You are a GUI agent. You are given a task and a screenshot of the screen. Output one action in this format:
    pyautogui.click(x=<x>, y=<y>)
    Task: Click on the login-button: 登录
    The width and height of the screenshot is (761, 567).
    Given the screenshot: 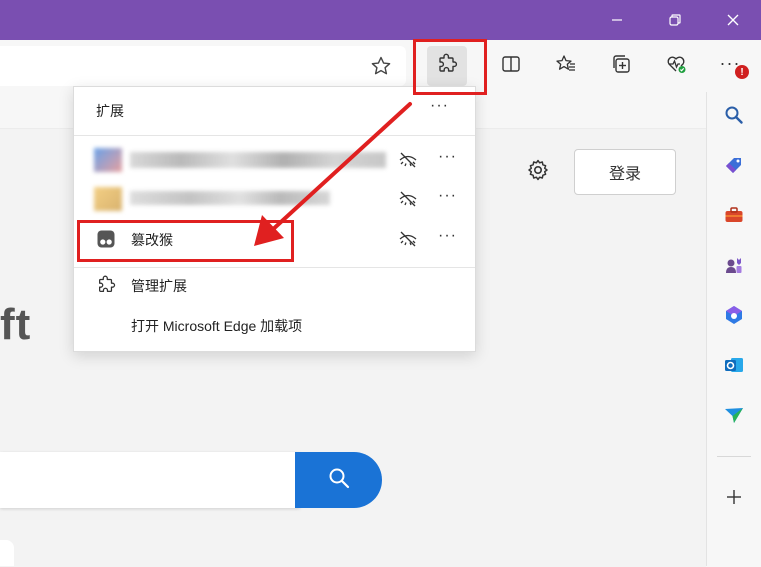 What is the action you would take?
    pyautogui.click(x=625, y=172)
    